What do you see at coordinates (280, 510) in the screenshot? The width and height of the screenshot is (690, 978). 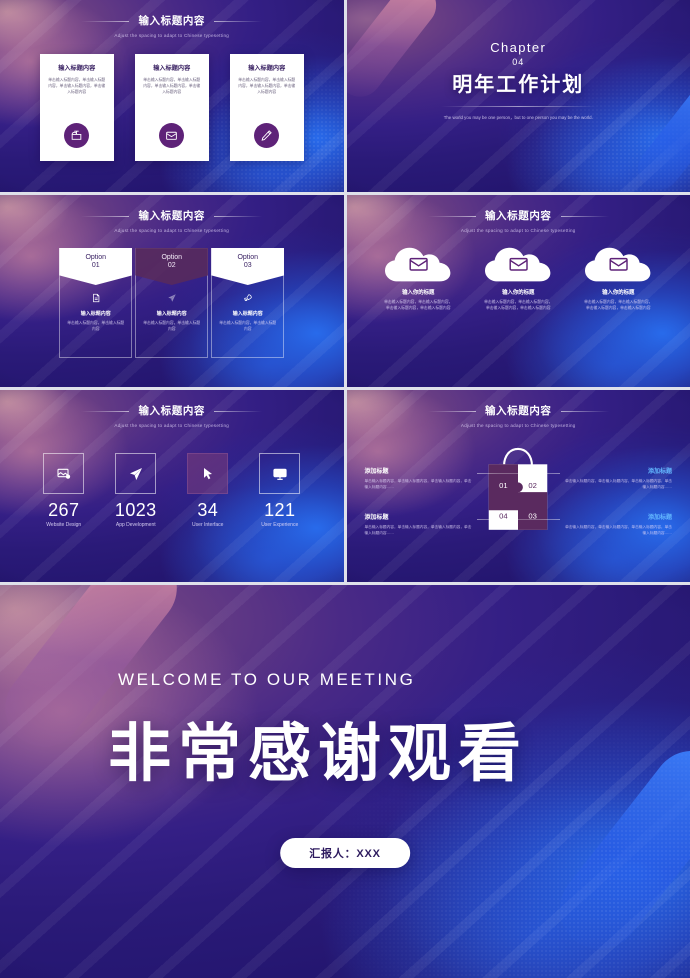 I see `stat-value: 121` at bounding box center [280, 510].